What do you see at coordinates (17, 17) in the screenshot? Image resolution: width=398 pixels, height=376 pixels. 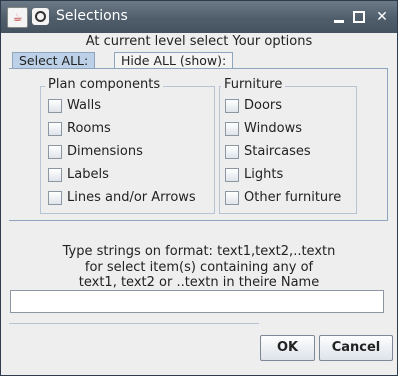 I see `java-app-icon: ☕` at bounding box center [17, 17].